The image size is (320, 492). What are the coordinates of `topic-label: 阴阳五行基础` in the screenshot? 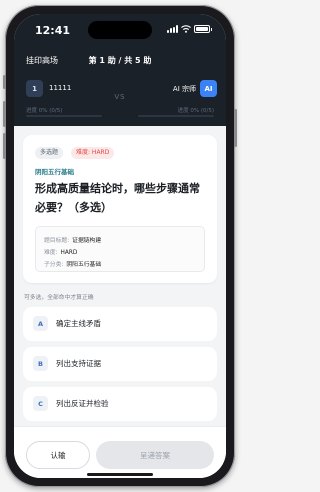 It's located at (54, 172).